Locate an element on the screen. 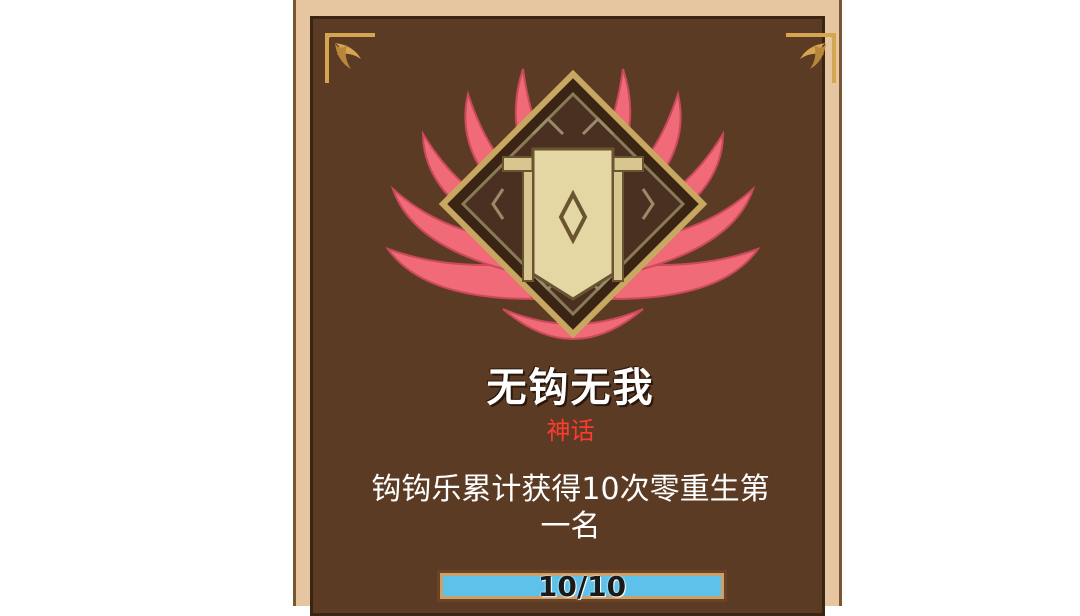  progress-bar: 10/10 is located at coordinates (582, 586).